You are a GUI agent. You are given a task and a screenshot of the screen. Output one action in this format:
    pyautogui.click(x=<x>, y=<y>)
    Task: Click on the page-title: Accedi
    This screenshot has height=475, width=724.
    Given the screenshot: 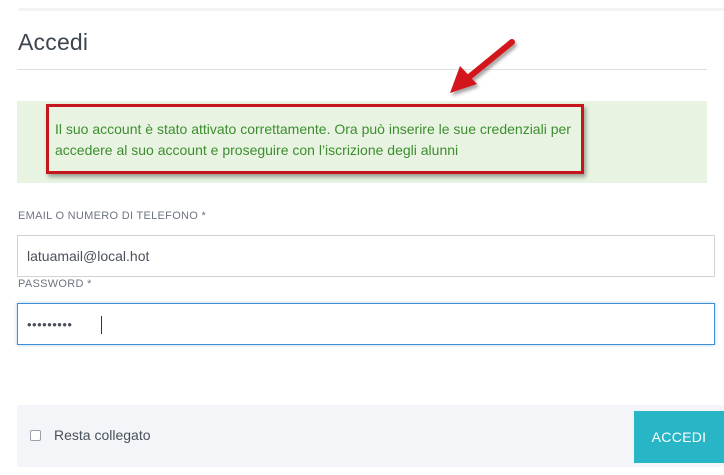 What is the action you would take?
    pyautogui.click(x=53, y=42)
    